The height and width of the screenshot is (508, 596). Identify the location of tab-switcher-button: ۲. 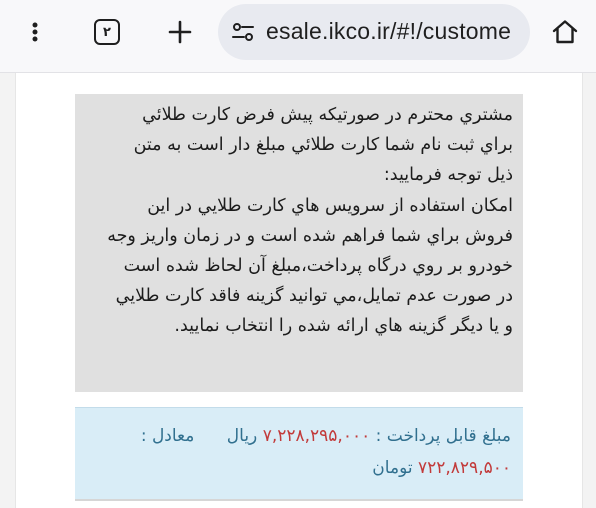
(107, 32).